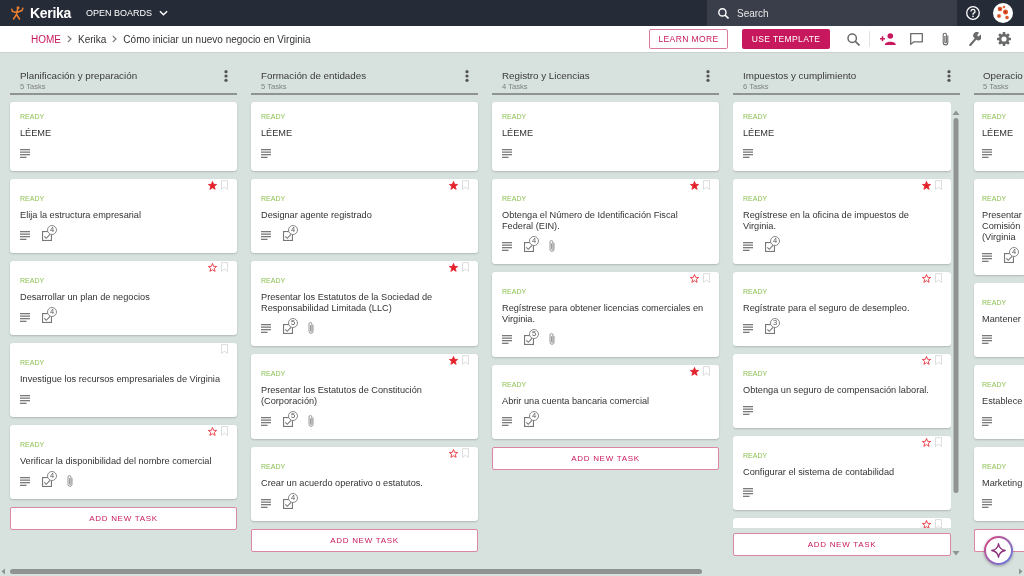 The width and height of the screenshot is (1024, 576). What do you see at coordinates (832, 13) in the screenshot?
I see `search-field: Search` at bounding box center [832, 13].